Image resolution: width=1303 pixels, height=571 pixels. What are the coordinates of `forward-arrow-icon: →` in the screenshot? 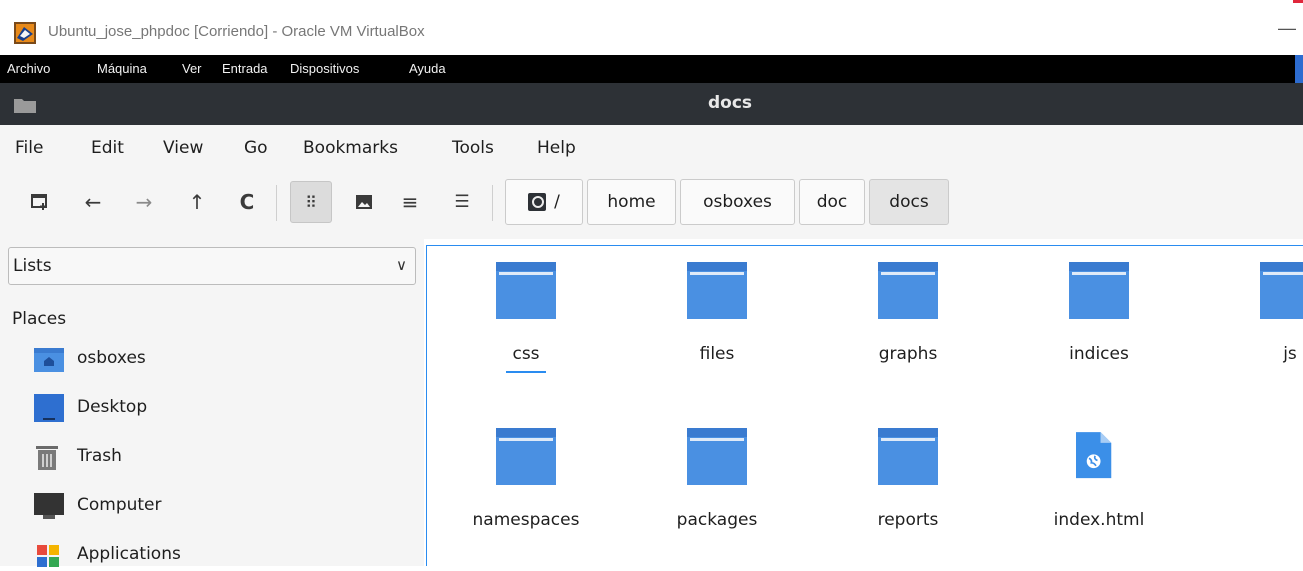 It's located at (144, 202).